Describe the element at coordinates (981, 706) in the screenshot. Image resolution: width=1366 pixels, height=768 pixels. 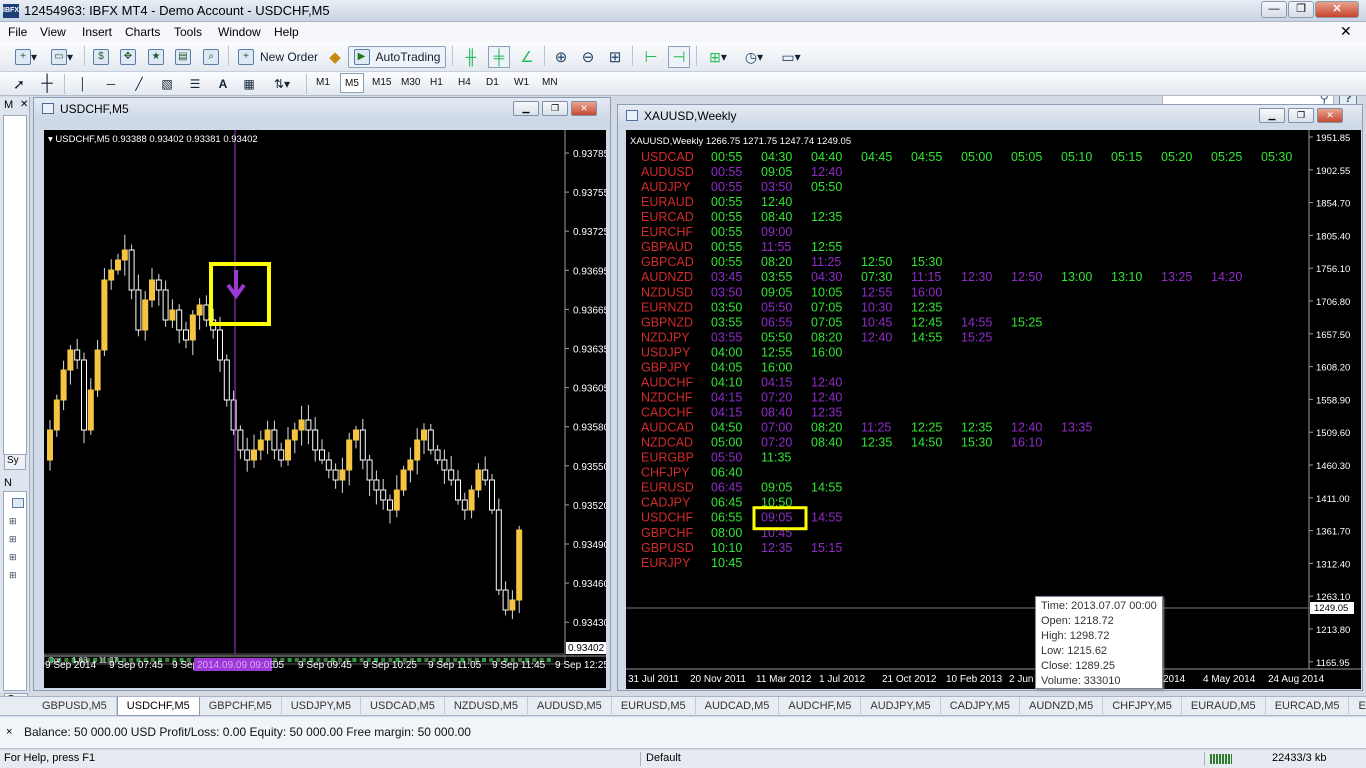
I see `chart-tab: CADJPY,M5` at that location.